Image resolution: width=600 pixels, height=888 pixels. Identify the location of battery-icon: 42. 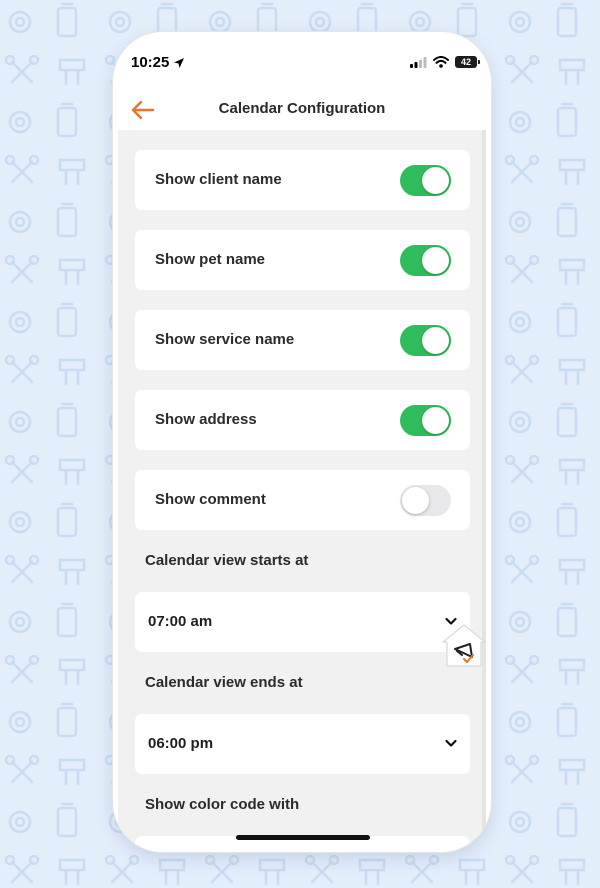
(467, 62).